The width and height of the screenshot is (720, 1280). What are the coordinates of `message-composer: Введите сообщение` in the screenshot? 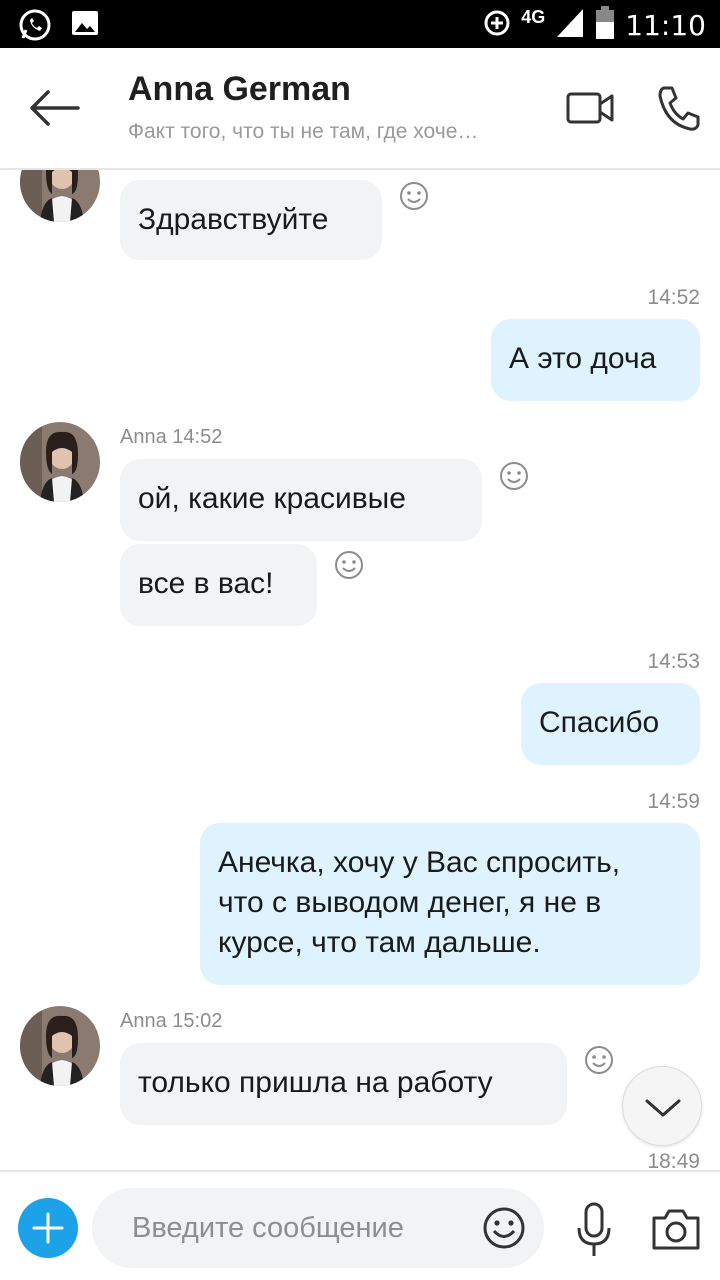 It's located at (360, 1225).